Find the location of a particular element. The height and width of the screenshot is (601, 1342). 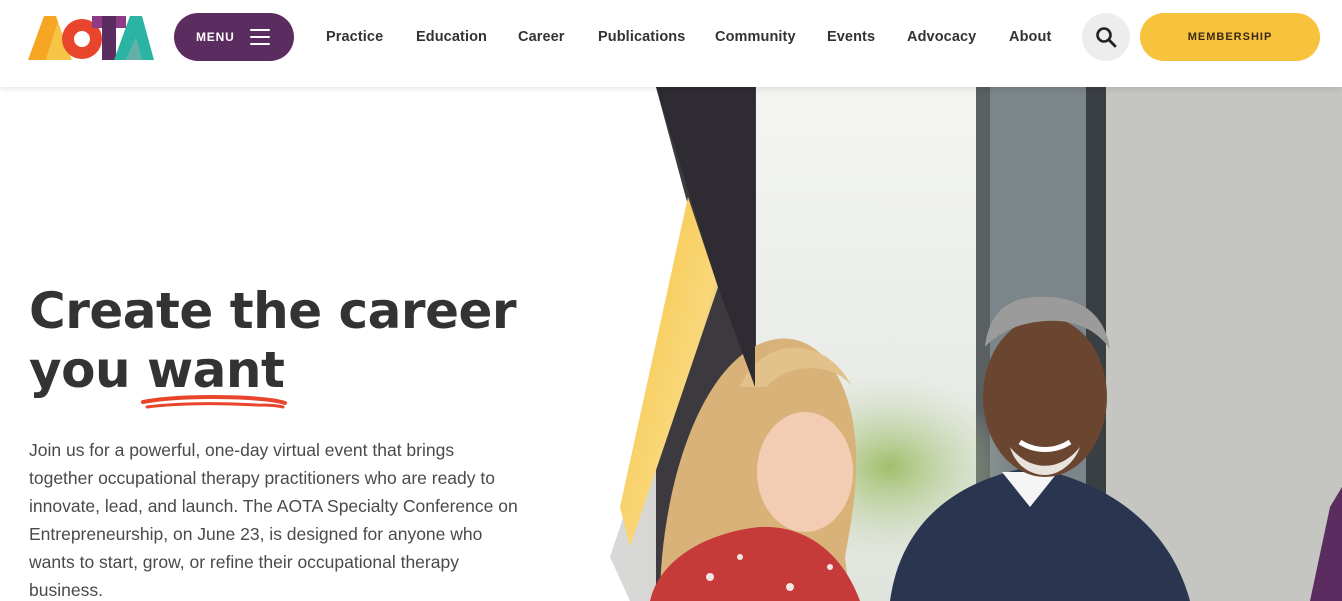

membership-label: MEMBERSHIP is located at coordinates (1230, 37).